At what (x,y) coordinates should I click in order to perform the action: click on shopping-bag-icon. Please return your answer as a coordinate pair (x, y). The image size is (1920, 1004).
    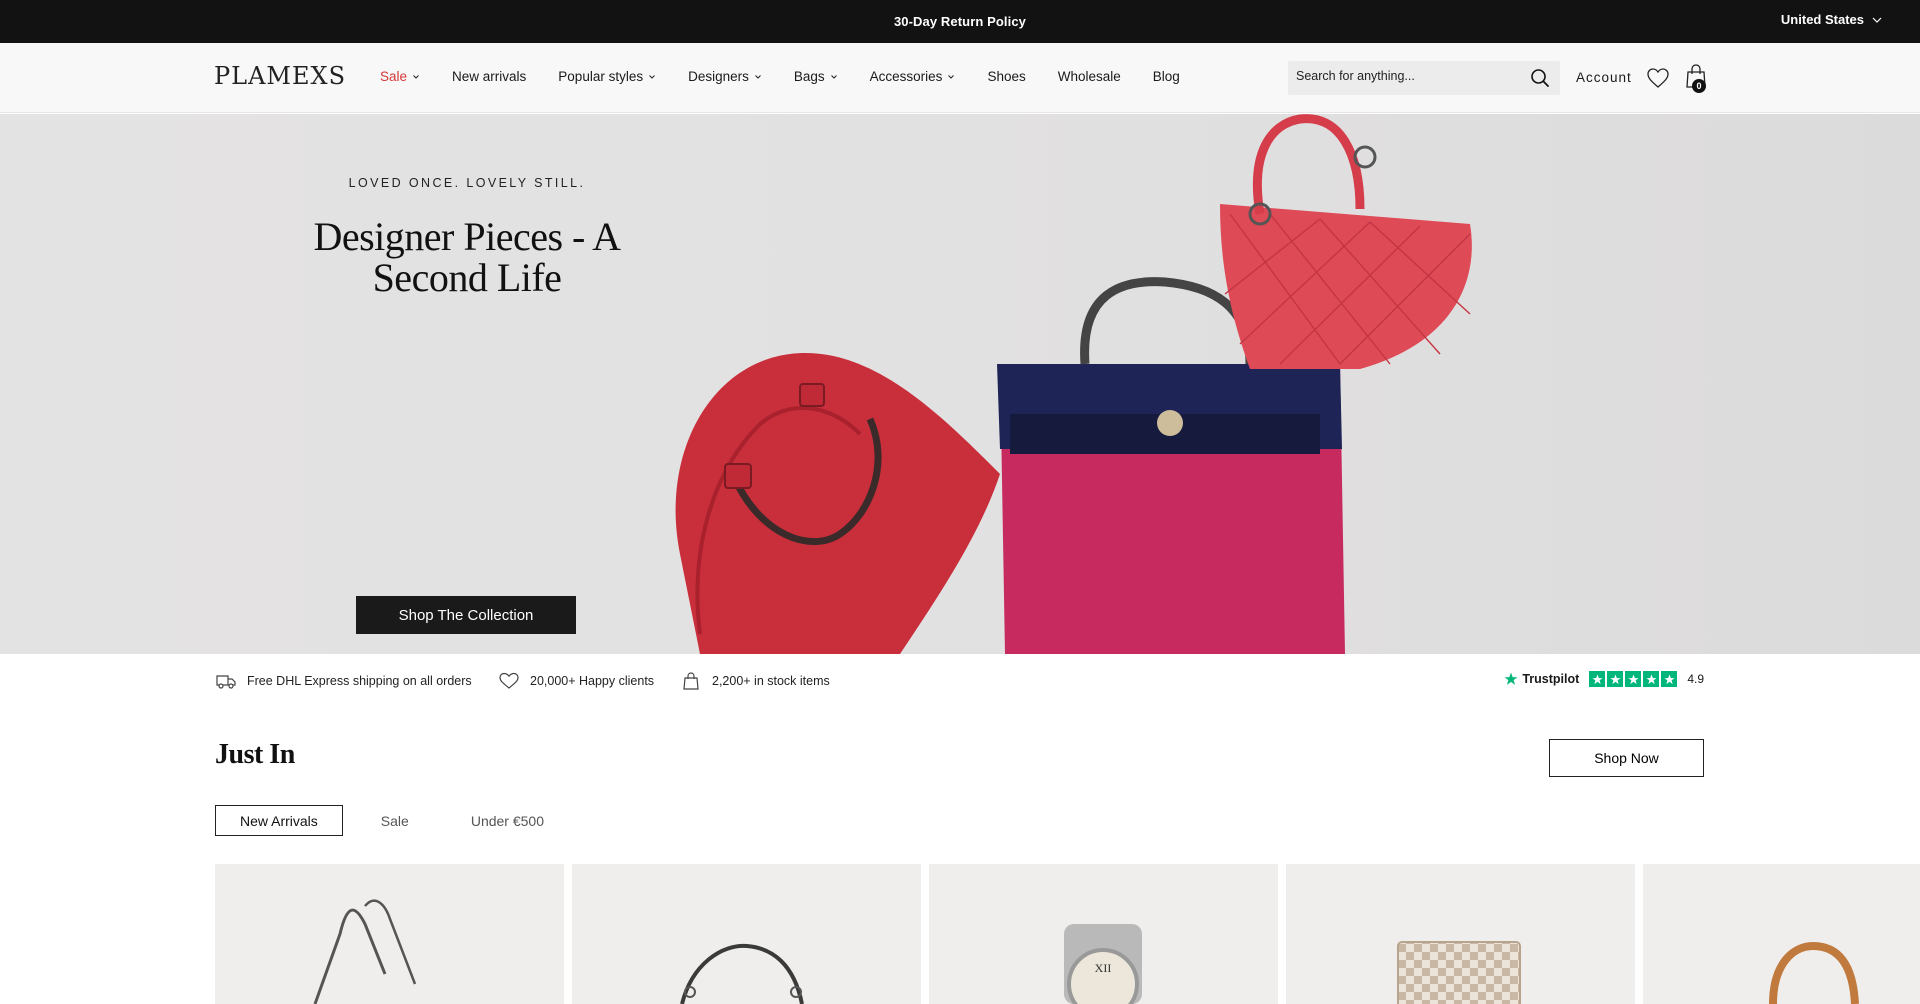
    Looking at the image, I should click on (691, 681).